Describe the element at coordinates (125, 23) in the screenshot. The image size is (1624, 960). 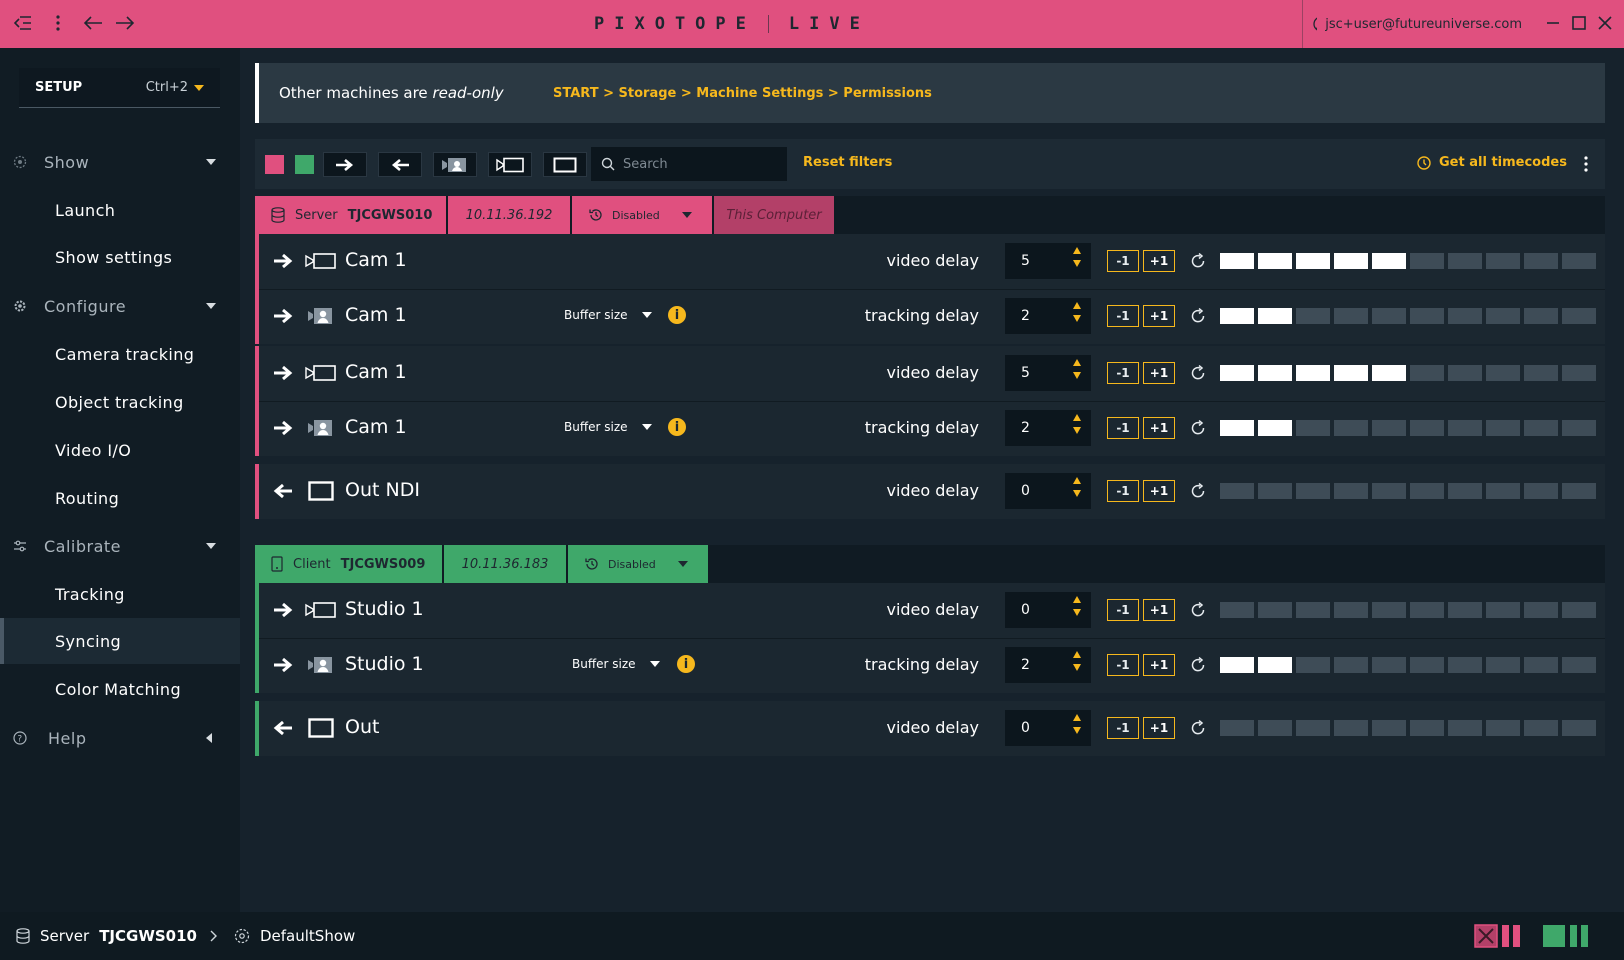
I see `forward-arrow-icon` at that location.